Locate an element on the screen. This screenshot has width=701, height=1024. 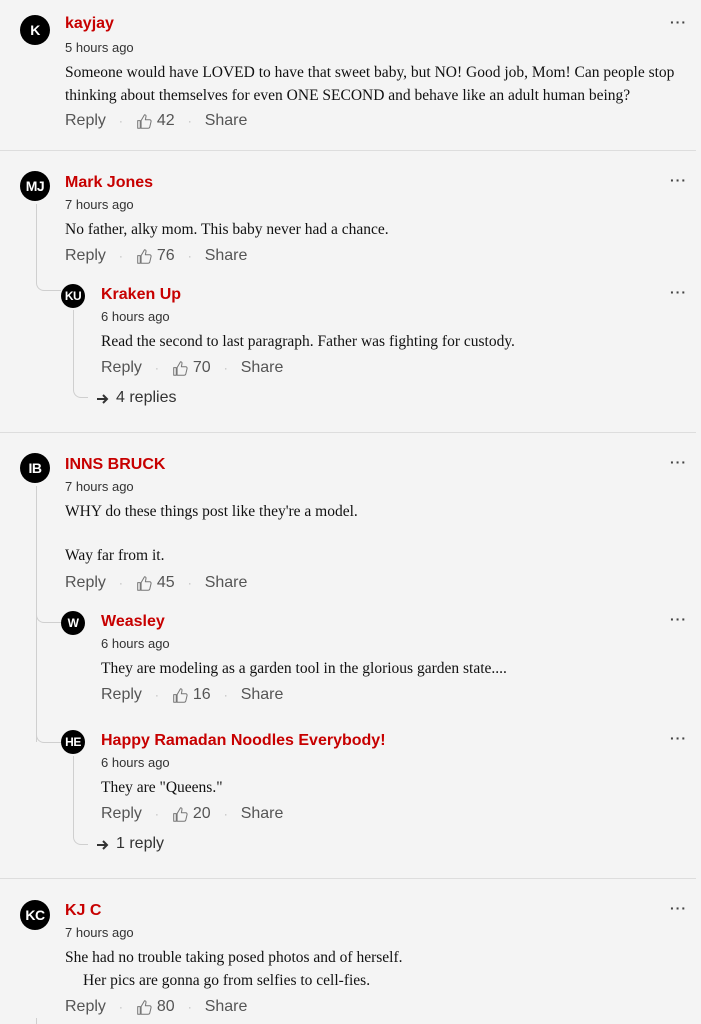
avatar: W is located at coordinates (73, 623).